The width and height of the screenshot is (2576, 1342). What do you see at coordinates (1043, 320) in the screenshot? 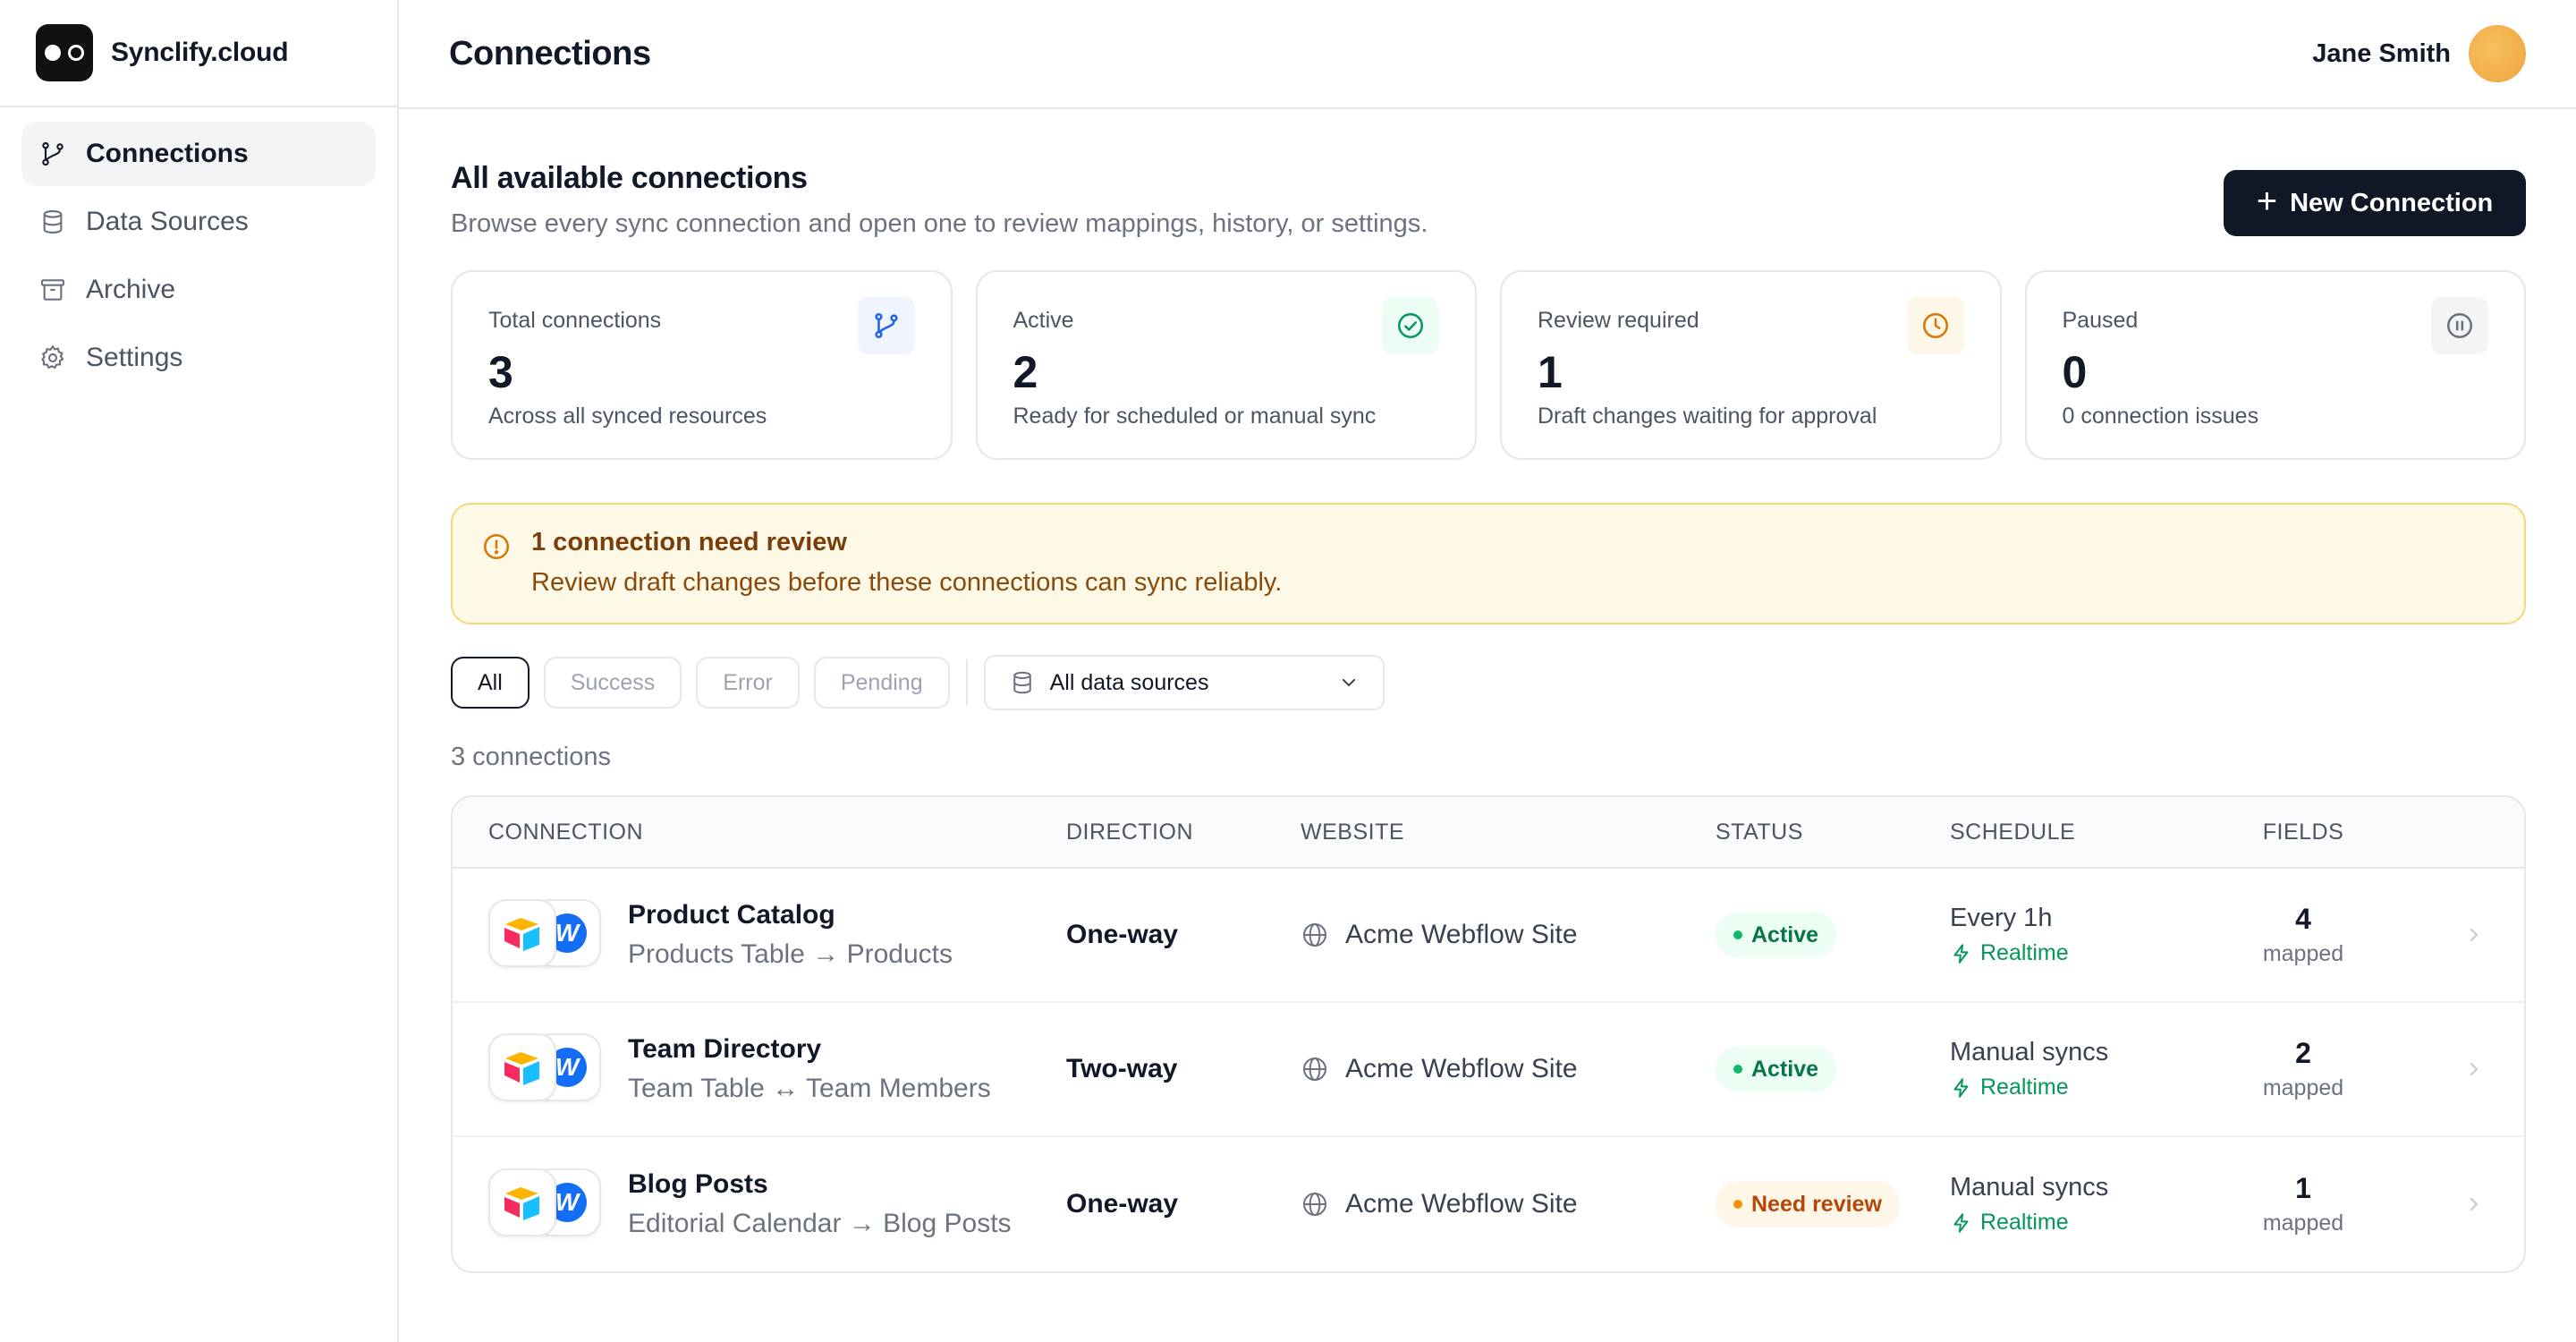
I see `stat-label: Active` at bounding box center [1043, 320].